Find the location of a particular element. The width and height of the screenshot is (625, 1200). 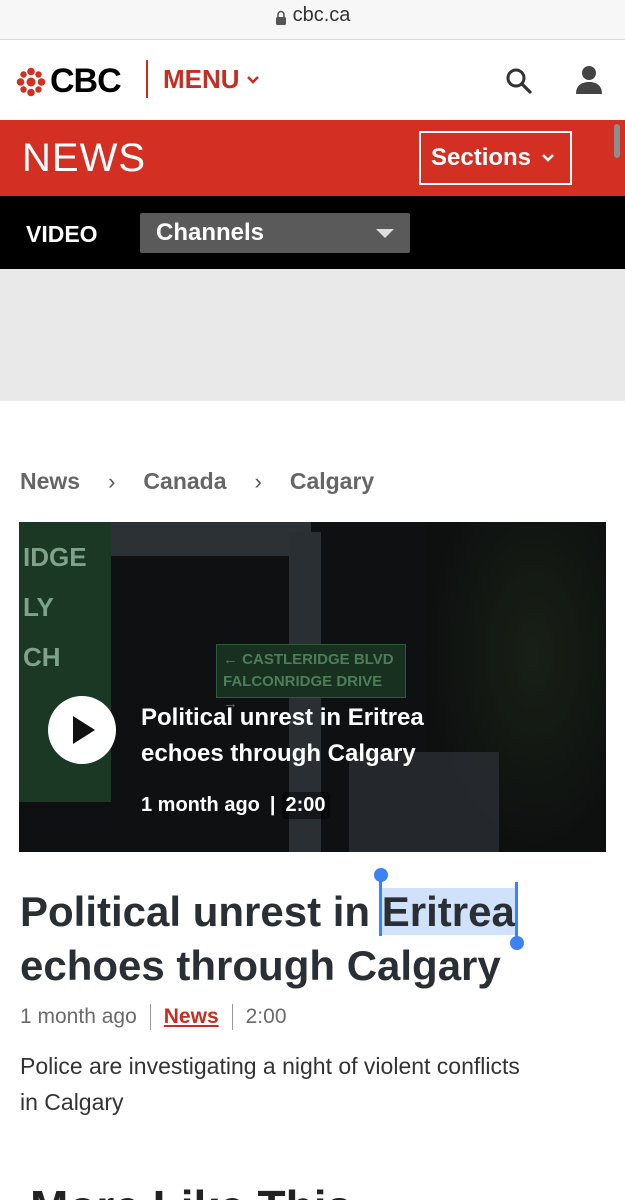

article-age: 1 month ago is located at coordinates (78, 1016).